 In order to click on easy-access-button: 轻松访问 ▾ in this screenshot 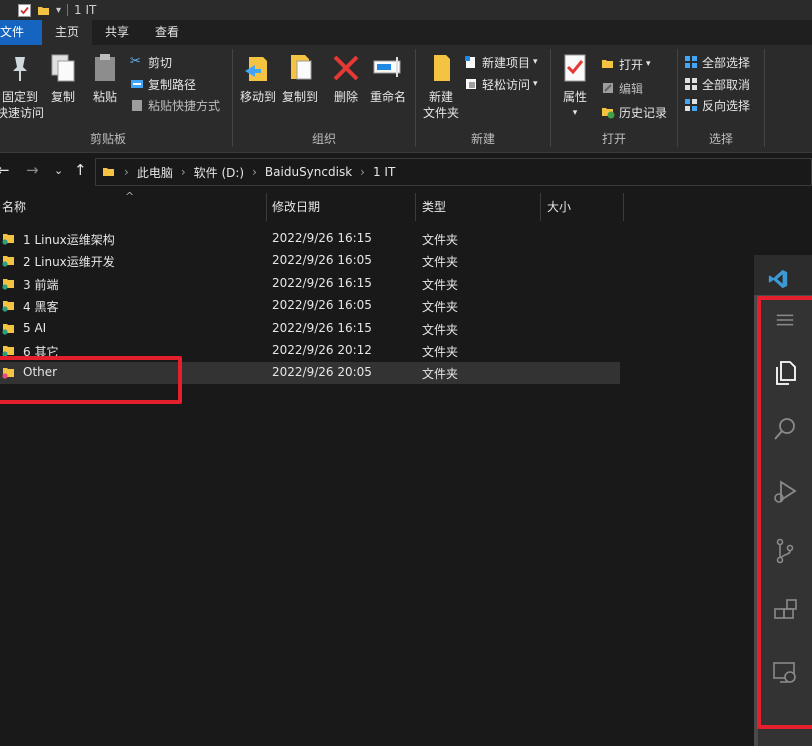, I will do `click(501, 84)`.